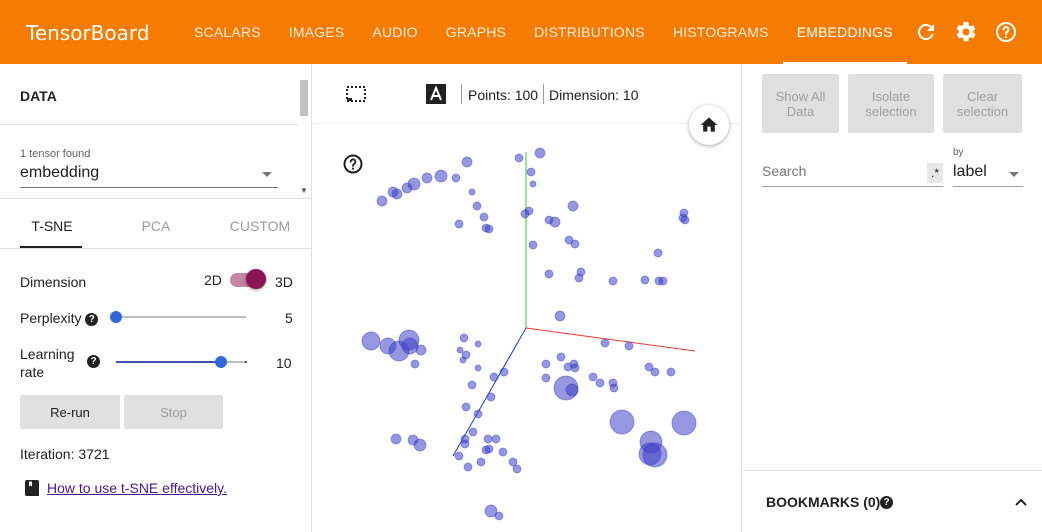 Image resolution: width=1042 pixels, height=532 pixels. What do you see at coordinates (589, 32) in the screenshot?
I see `tab-distributions: DISTRIBUTIONS` at bounding box center [589, 32].